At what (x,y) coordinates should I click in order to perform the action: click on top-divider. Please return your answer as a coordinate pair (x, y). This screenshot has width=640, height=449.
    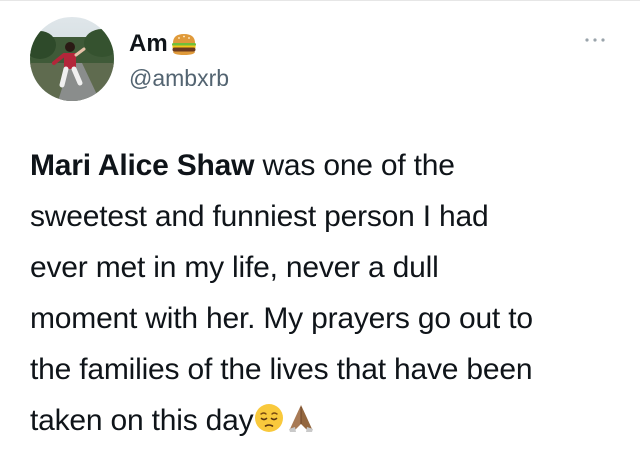
    Looking at the image, I should click on (320, 0).